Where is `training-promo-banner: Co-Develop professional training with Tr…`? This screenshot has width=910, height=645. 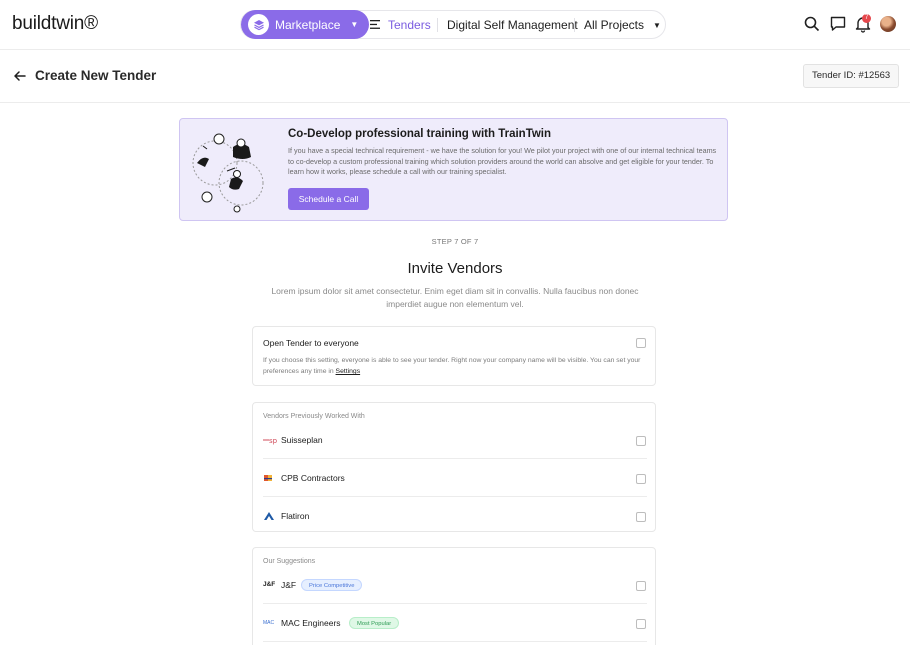
training-promo-banner: Co-Develop professional training with Tr… is located at coordinates (453, 169).